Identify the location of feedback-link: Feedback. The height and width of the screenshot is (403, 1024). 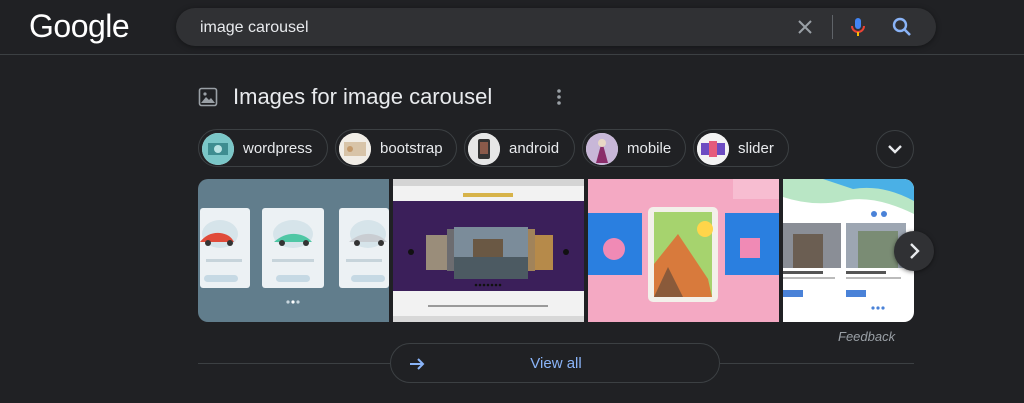
(866, 336).